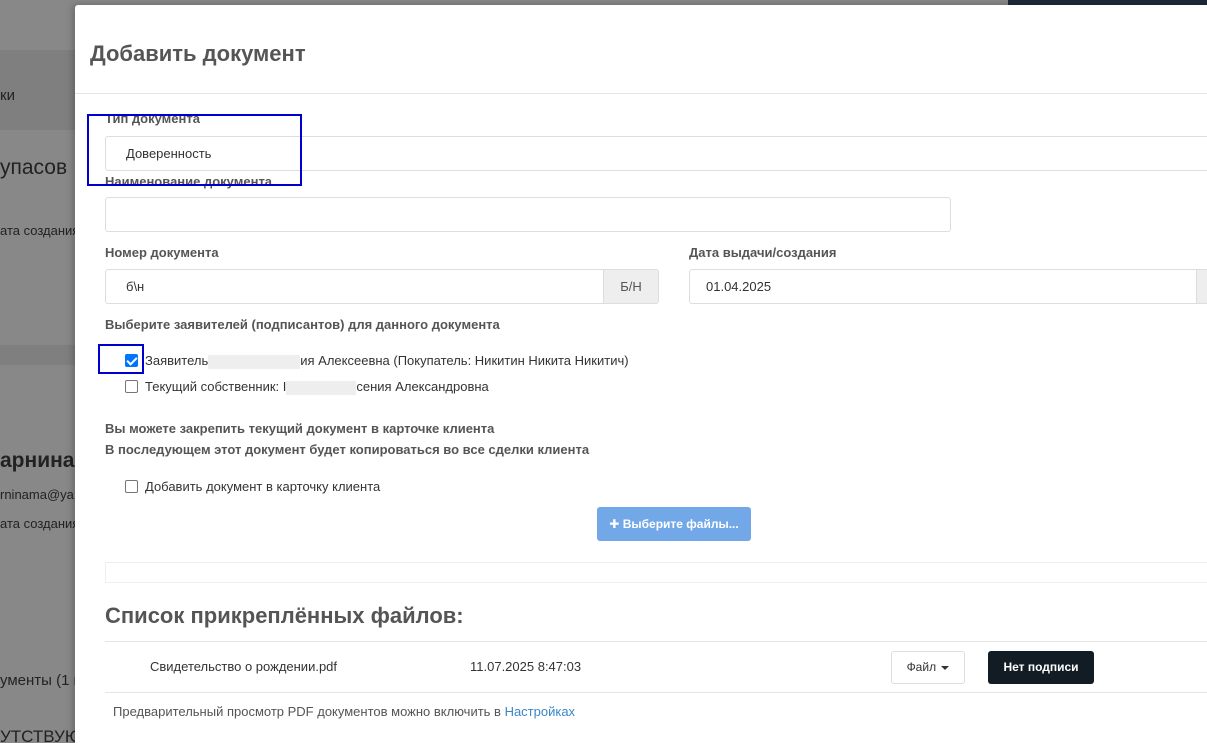 Image resolution: width=1207 pixels, height=743 pixels. Describe the element at coordinates (37, 494) in the screenshot. I see `background-text: rninama@ya` at that location.